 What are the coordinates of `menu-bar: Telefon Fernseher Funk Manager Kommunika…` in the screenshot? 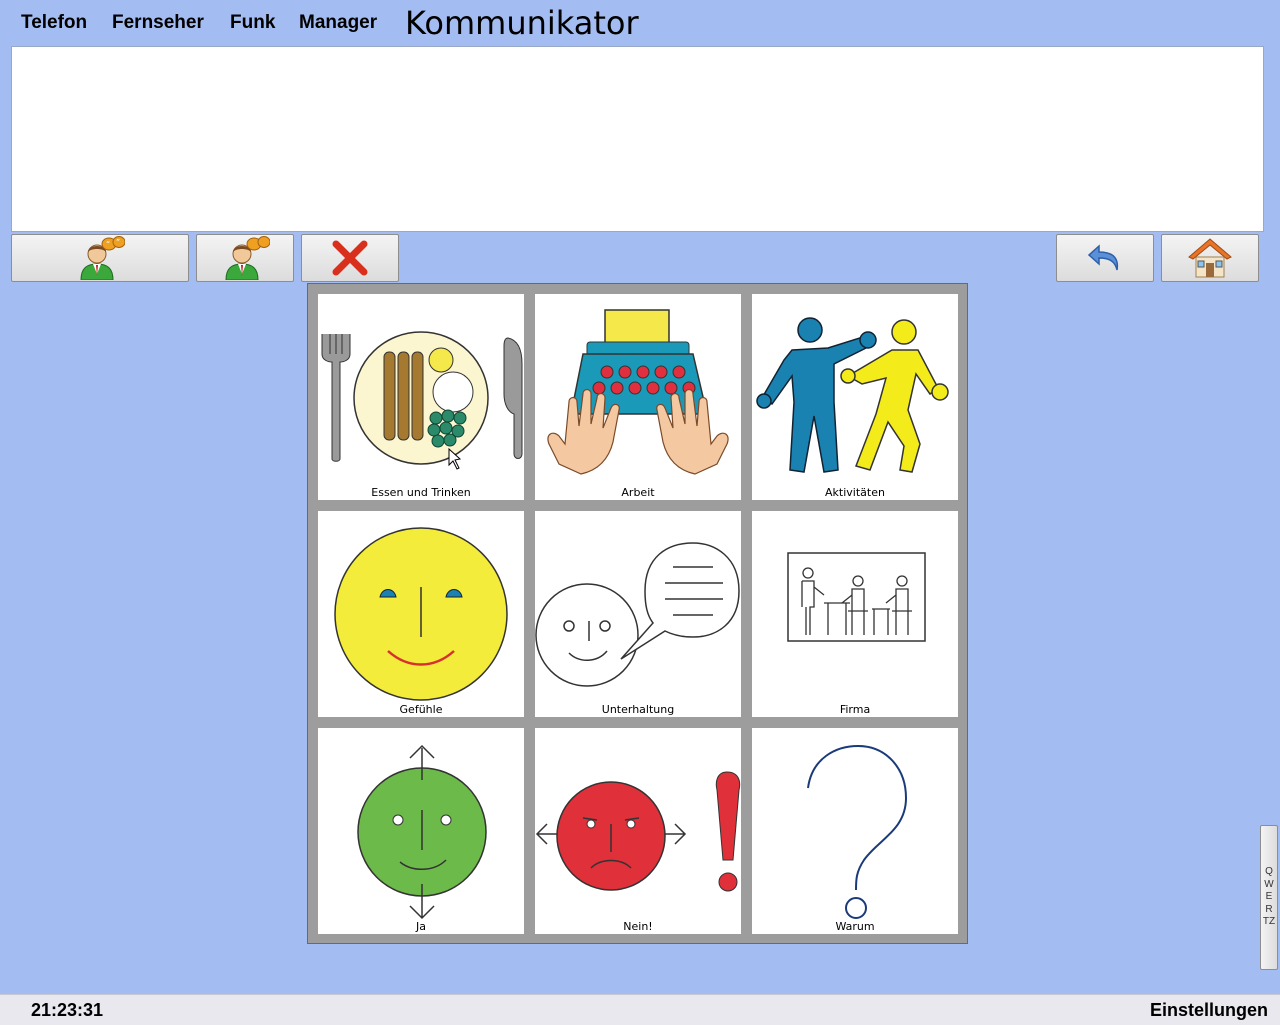 It's located at (640, 23).